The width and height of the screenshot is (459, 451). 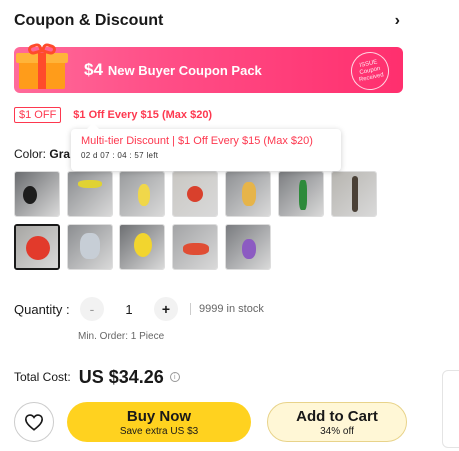 I want to click on discount-row: $1 OFF $1 Off Every $15 (Max $20), so click(x=113, y=115).